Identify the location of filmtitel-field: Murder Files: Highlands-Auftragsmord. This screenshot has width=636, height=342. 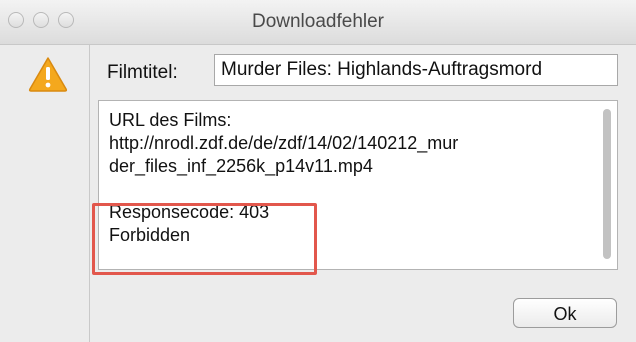
(416, 70).